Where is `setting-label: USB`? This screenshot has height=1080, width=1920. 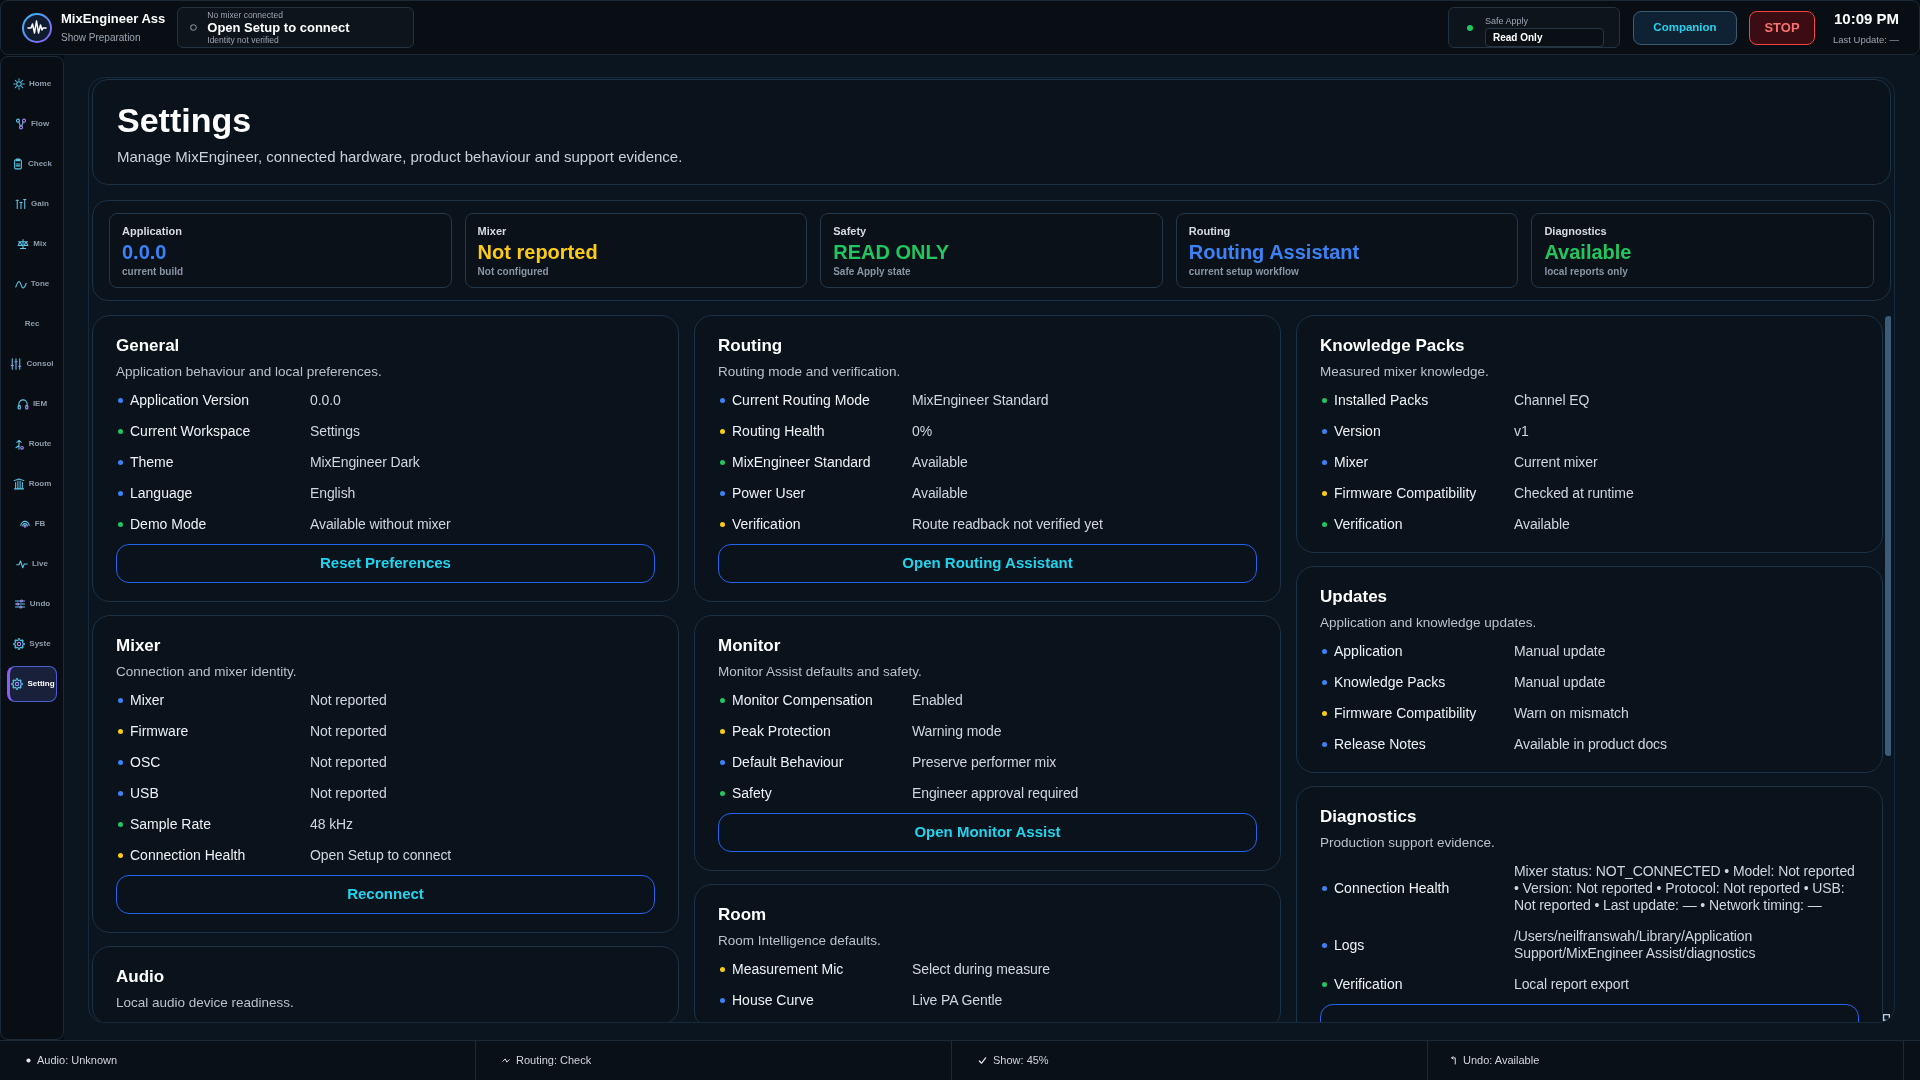 setting-label: USB is located at coordinates (145, 793).